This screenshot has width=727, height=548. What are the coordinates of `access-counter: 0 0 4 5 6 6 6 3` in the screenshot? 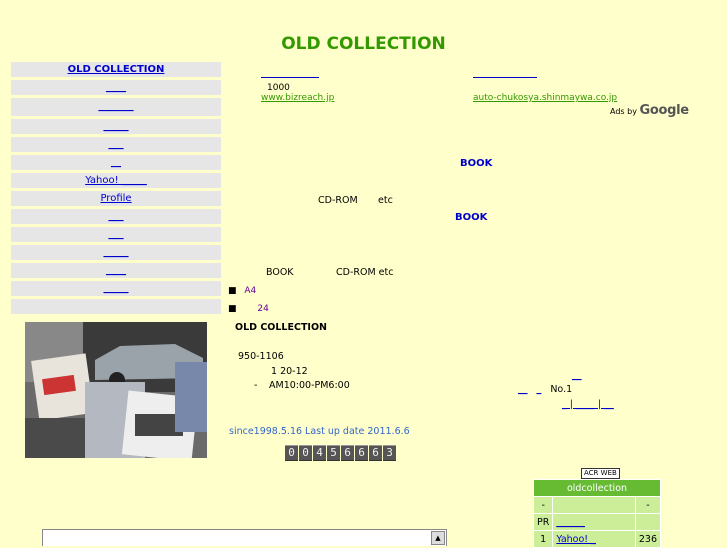 It's located at (341, 453).